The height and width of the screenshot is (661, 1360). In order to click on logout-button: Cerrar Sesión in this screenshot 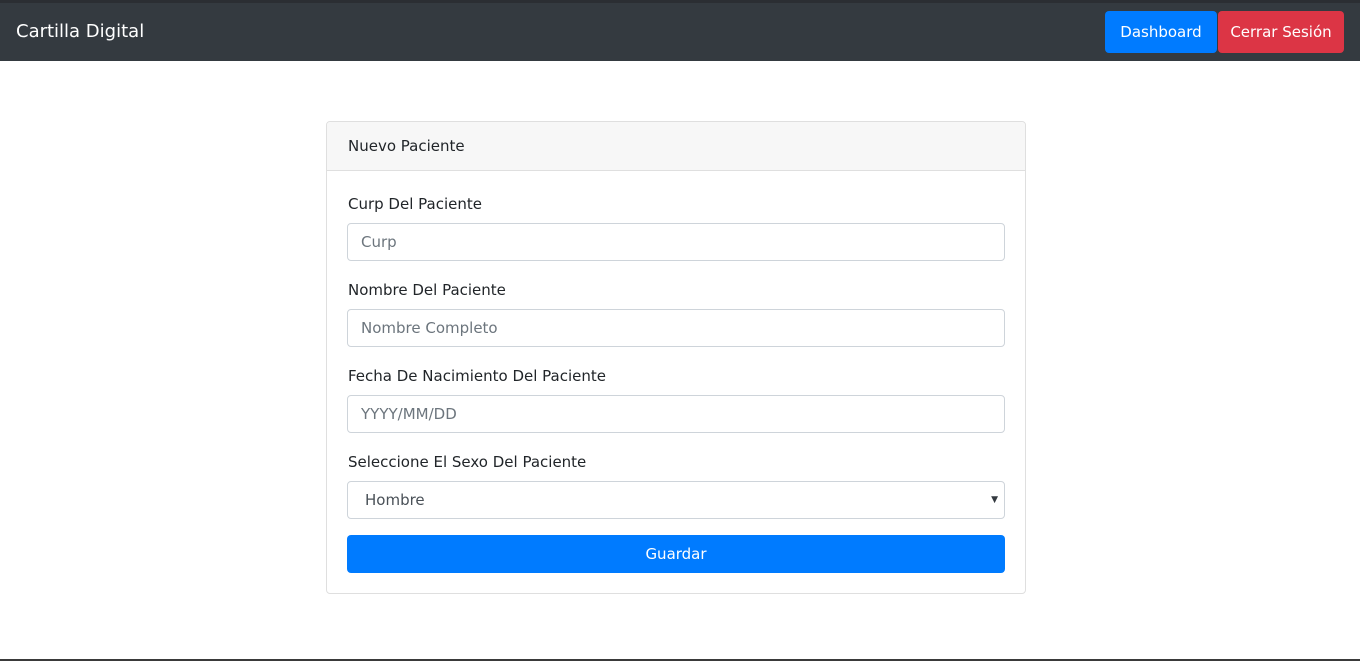, I will do `click(1281, 32)`.